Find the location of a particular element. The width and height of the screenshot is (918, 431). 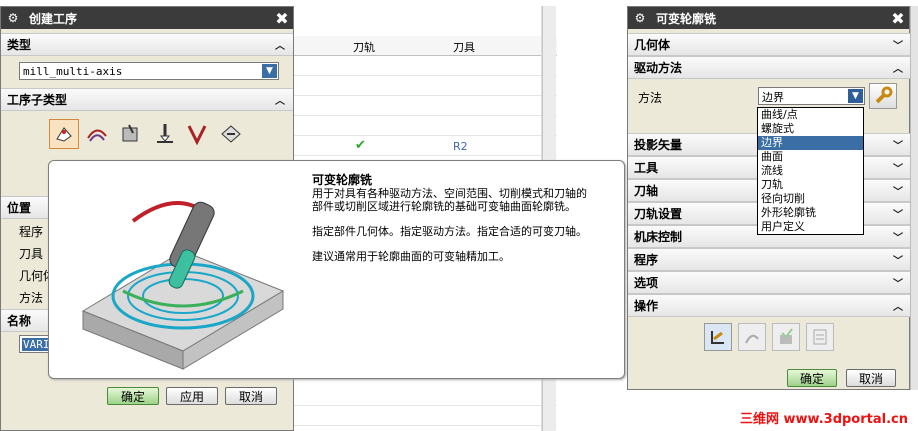

dropdown-option: 曲线/点 is located at coordinates (810, 115).